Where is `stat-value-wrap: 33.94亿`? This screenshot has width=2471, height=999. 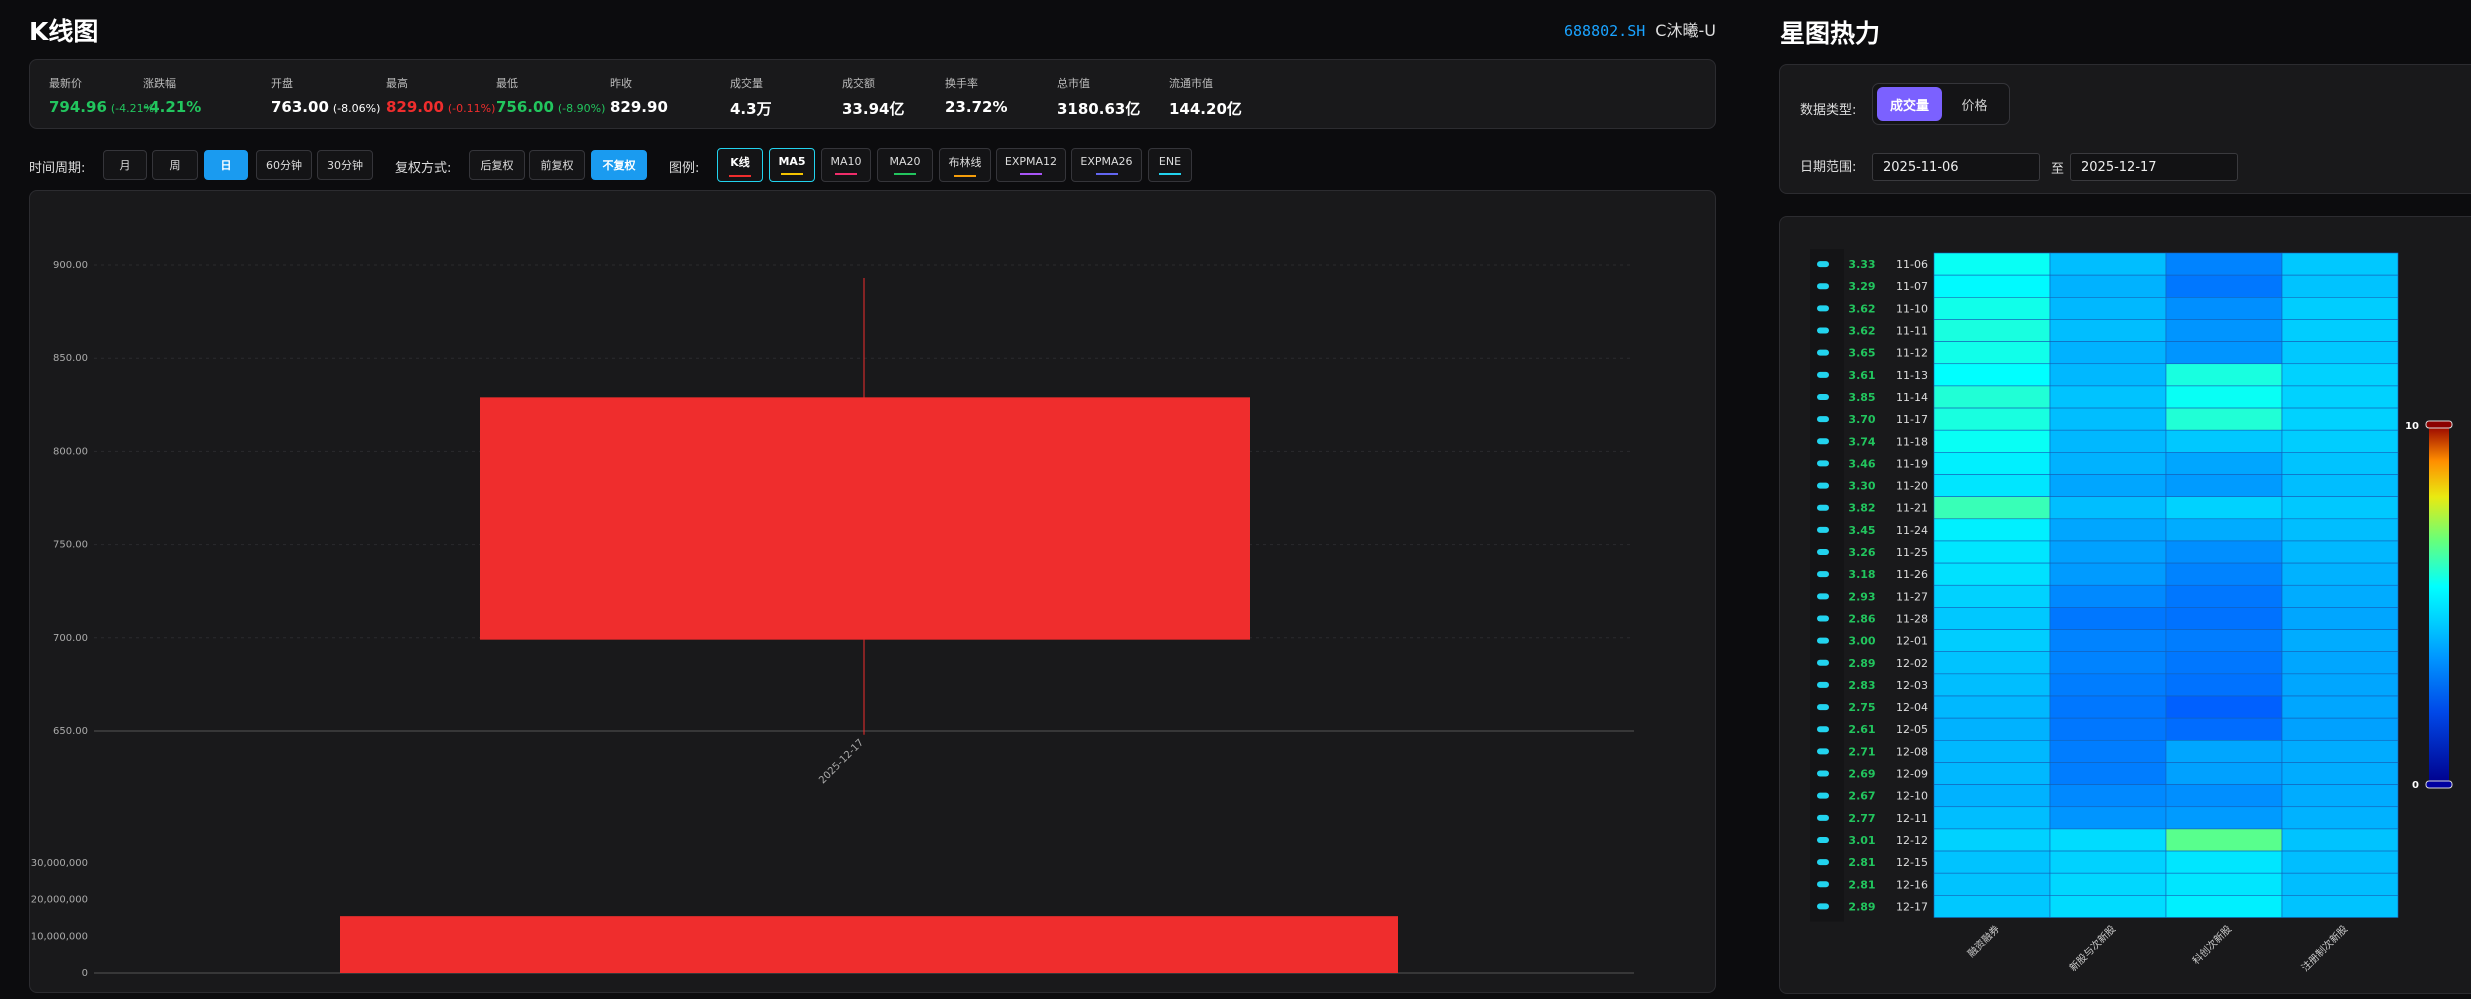 stat-value-wrap: 33.94亿 is located at coordinates (873, 108).